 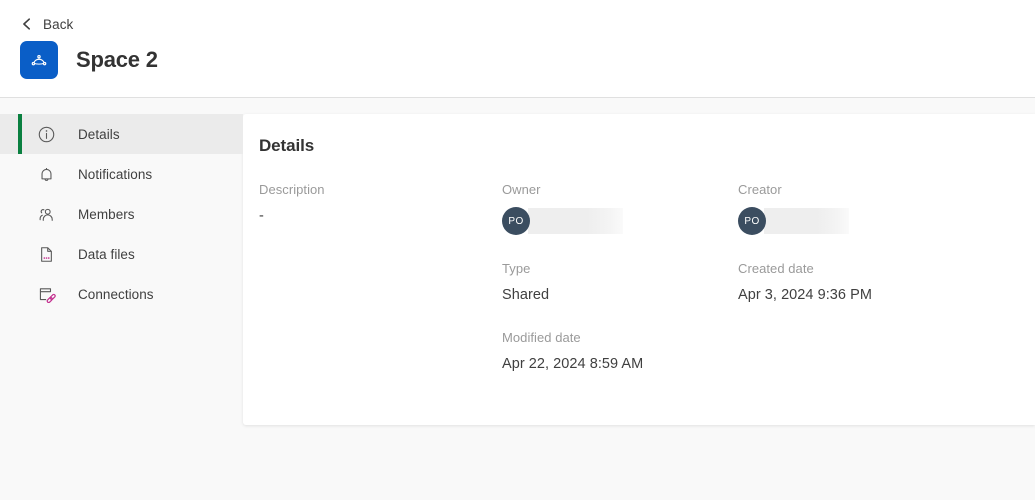 I want to click on sidebar-item-connections: Connections, so click(x=121, y=294).